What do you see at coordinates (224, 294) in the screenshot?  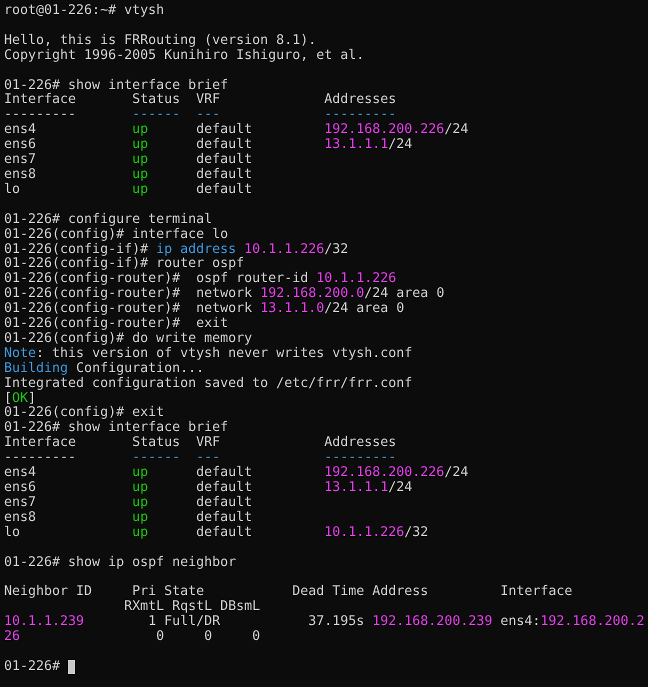 I see `terminal-line: 01-226(config-router)# network 192.168.200.0/24 area 0` at bounding box center [224, 294].